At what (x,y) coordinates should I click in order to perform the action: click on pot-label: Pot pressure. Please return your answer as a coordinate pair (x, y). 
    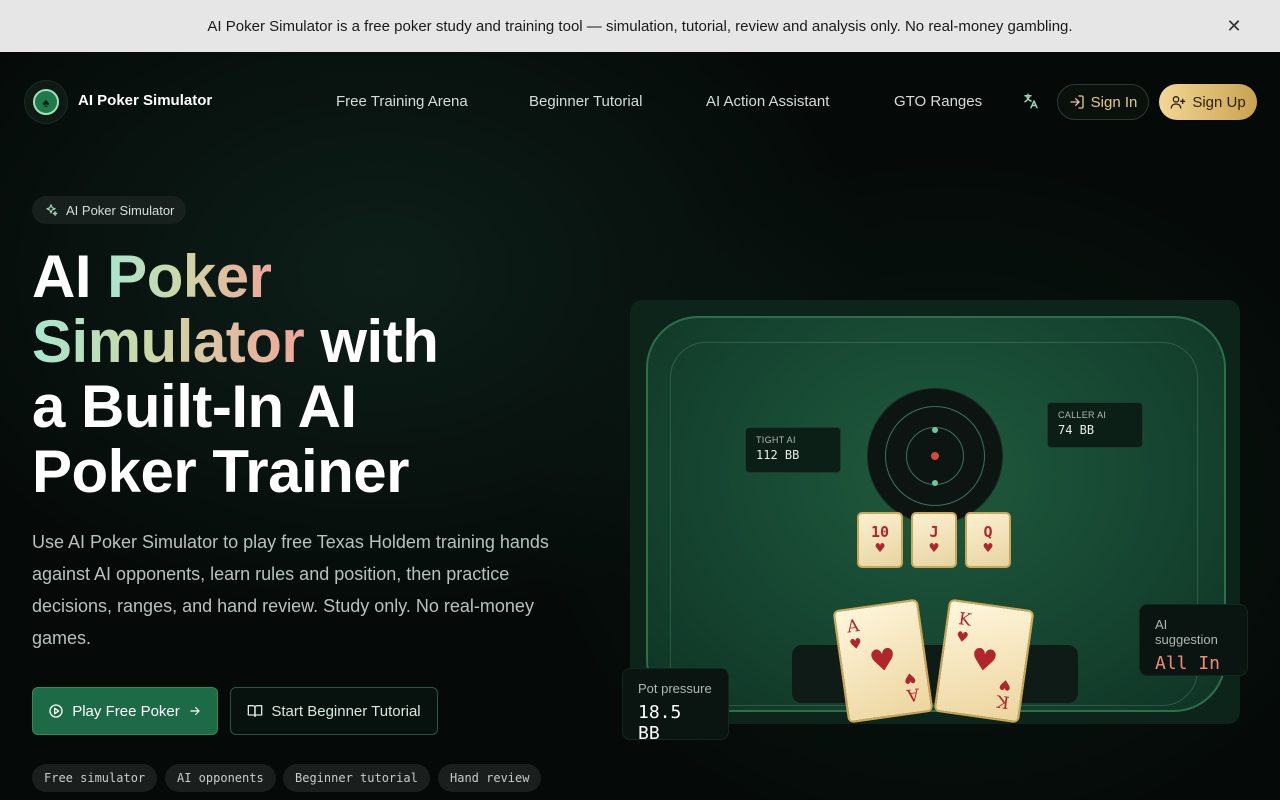
    Looking at the image, I should click on (675, 688).